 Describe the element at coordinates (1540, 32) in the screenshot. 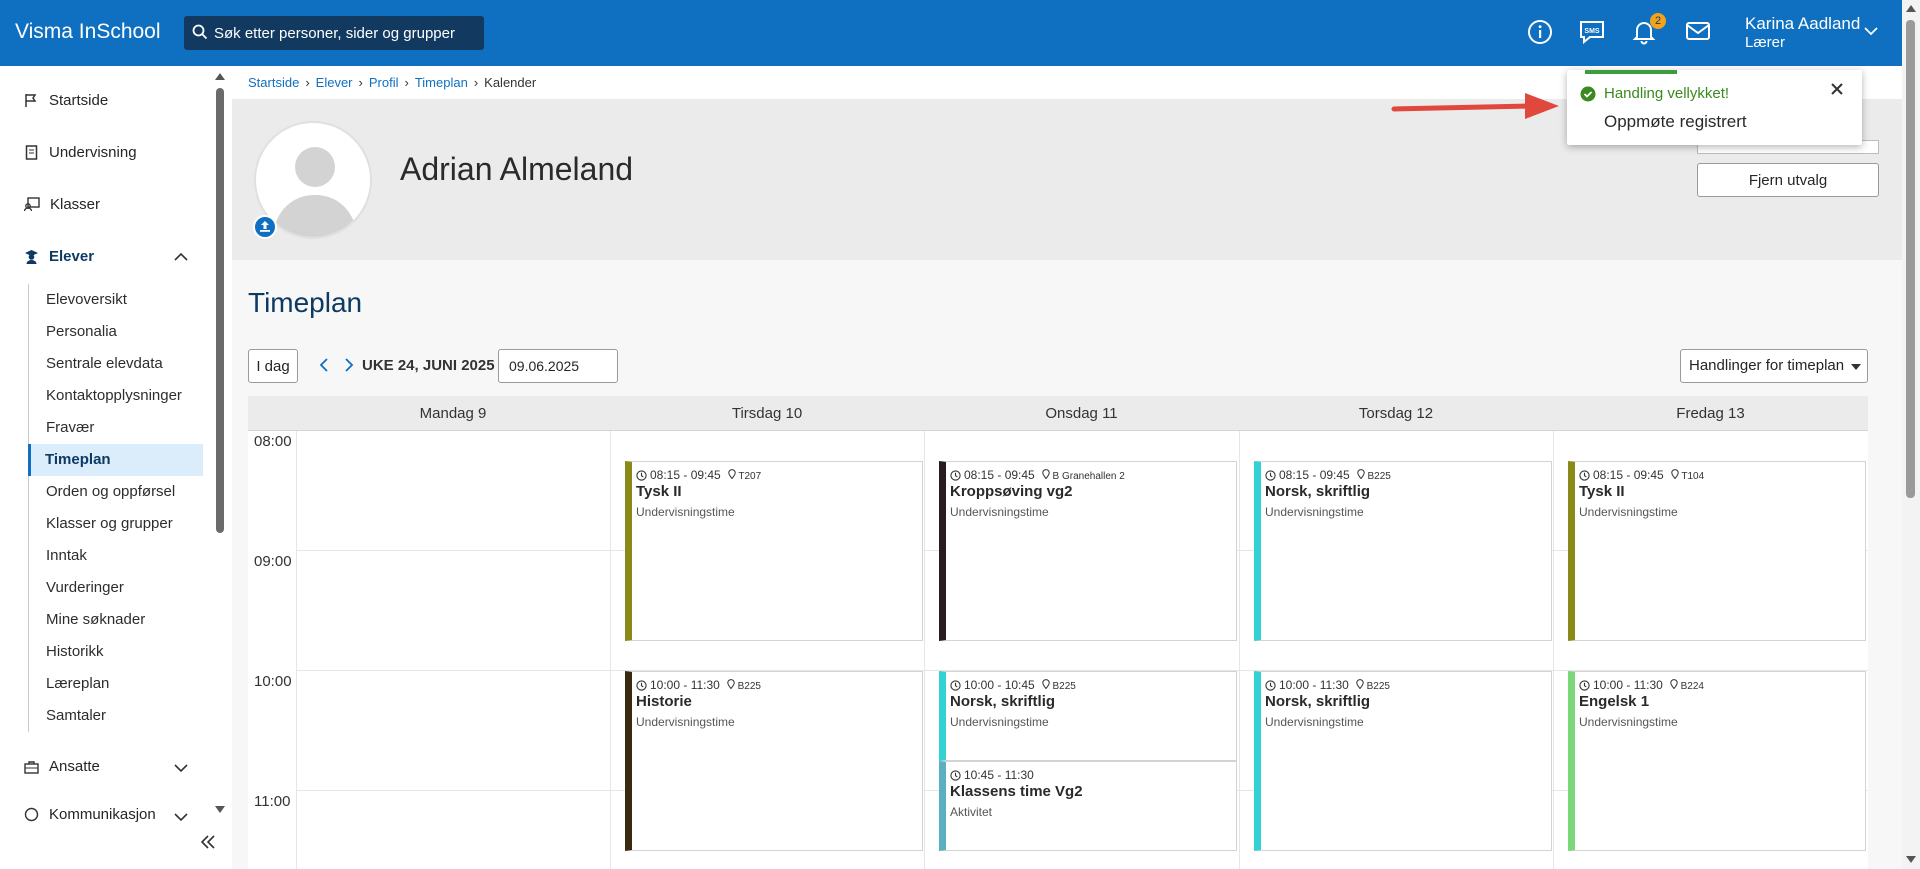

I see `info-icon` at that location.